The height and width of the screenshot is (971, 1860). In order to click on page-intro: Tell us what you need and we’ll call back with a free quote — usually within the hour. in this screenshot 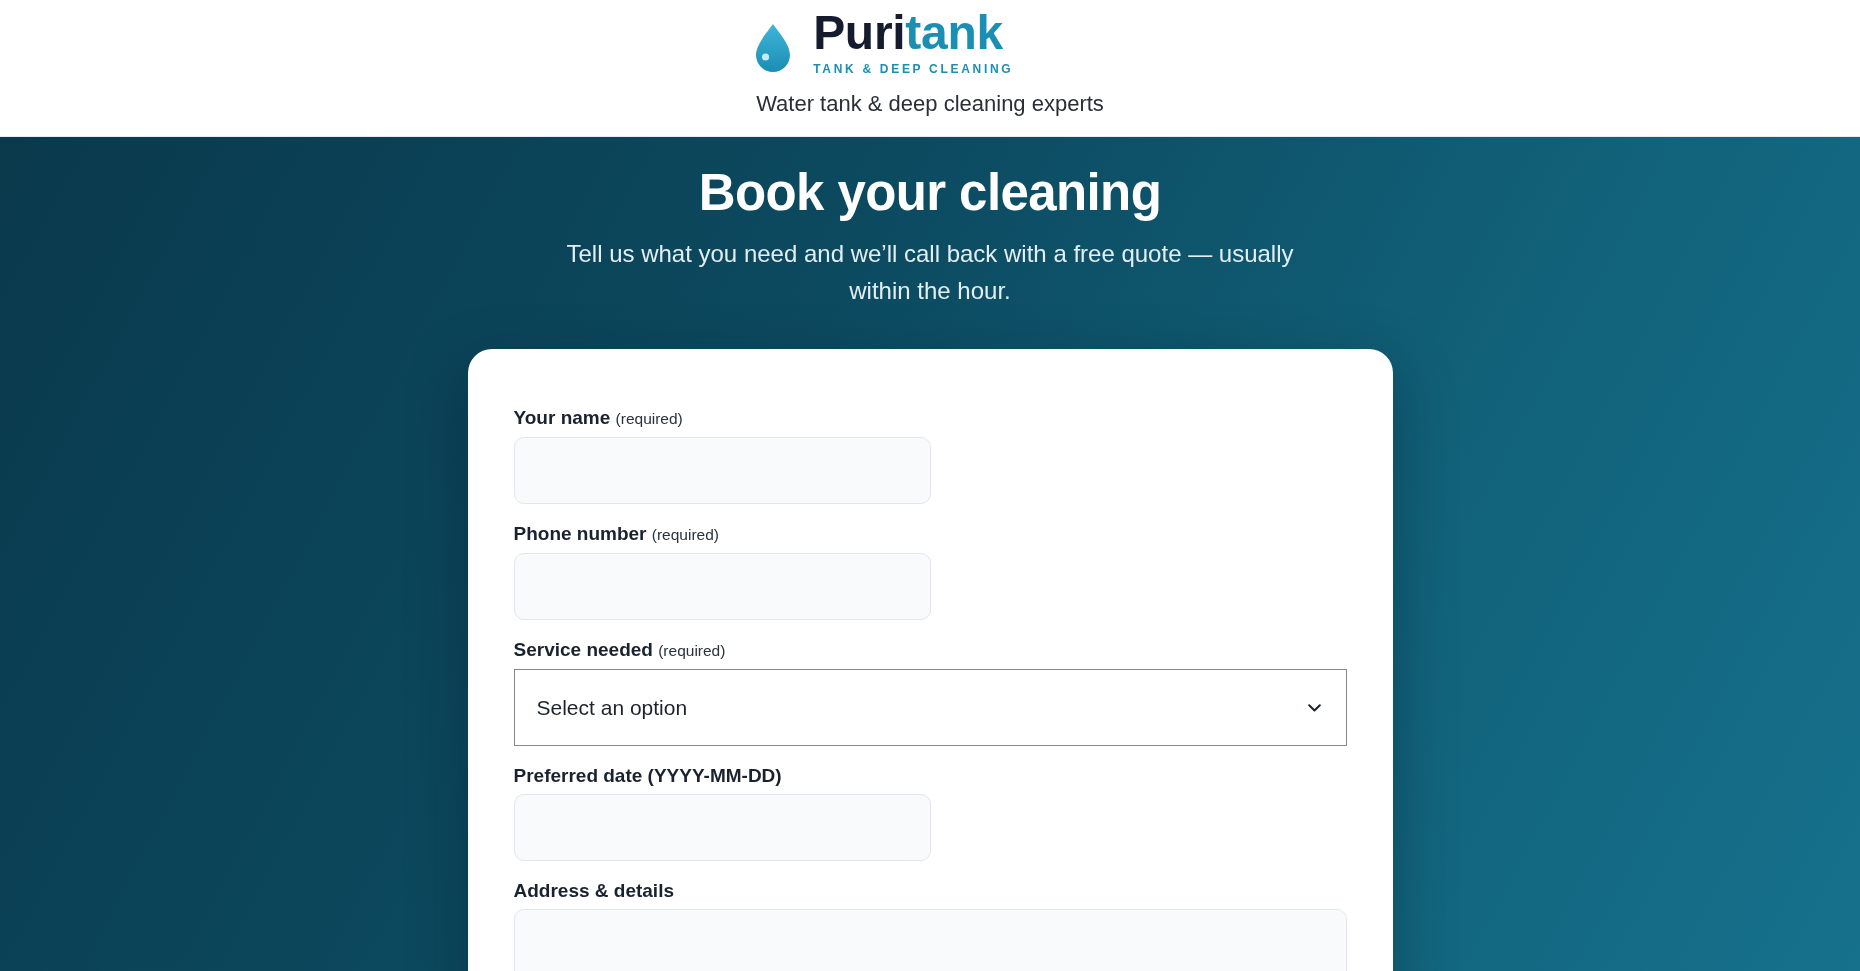, I will do `click(930, 272)`.